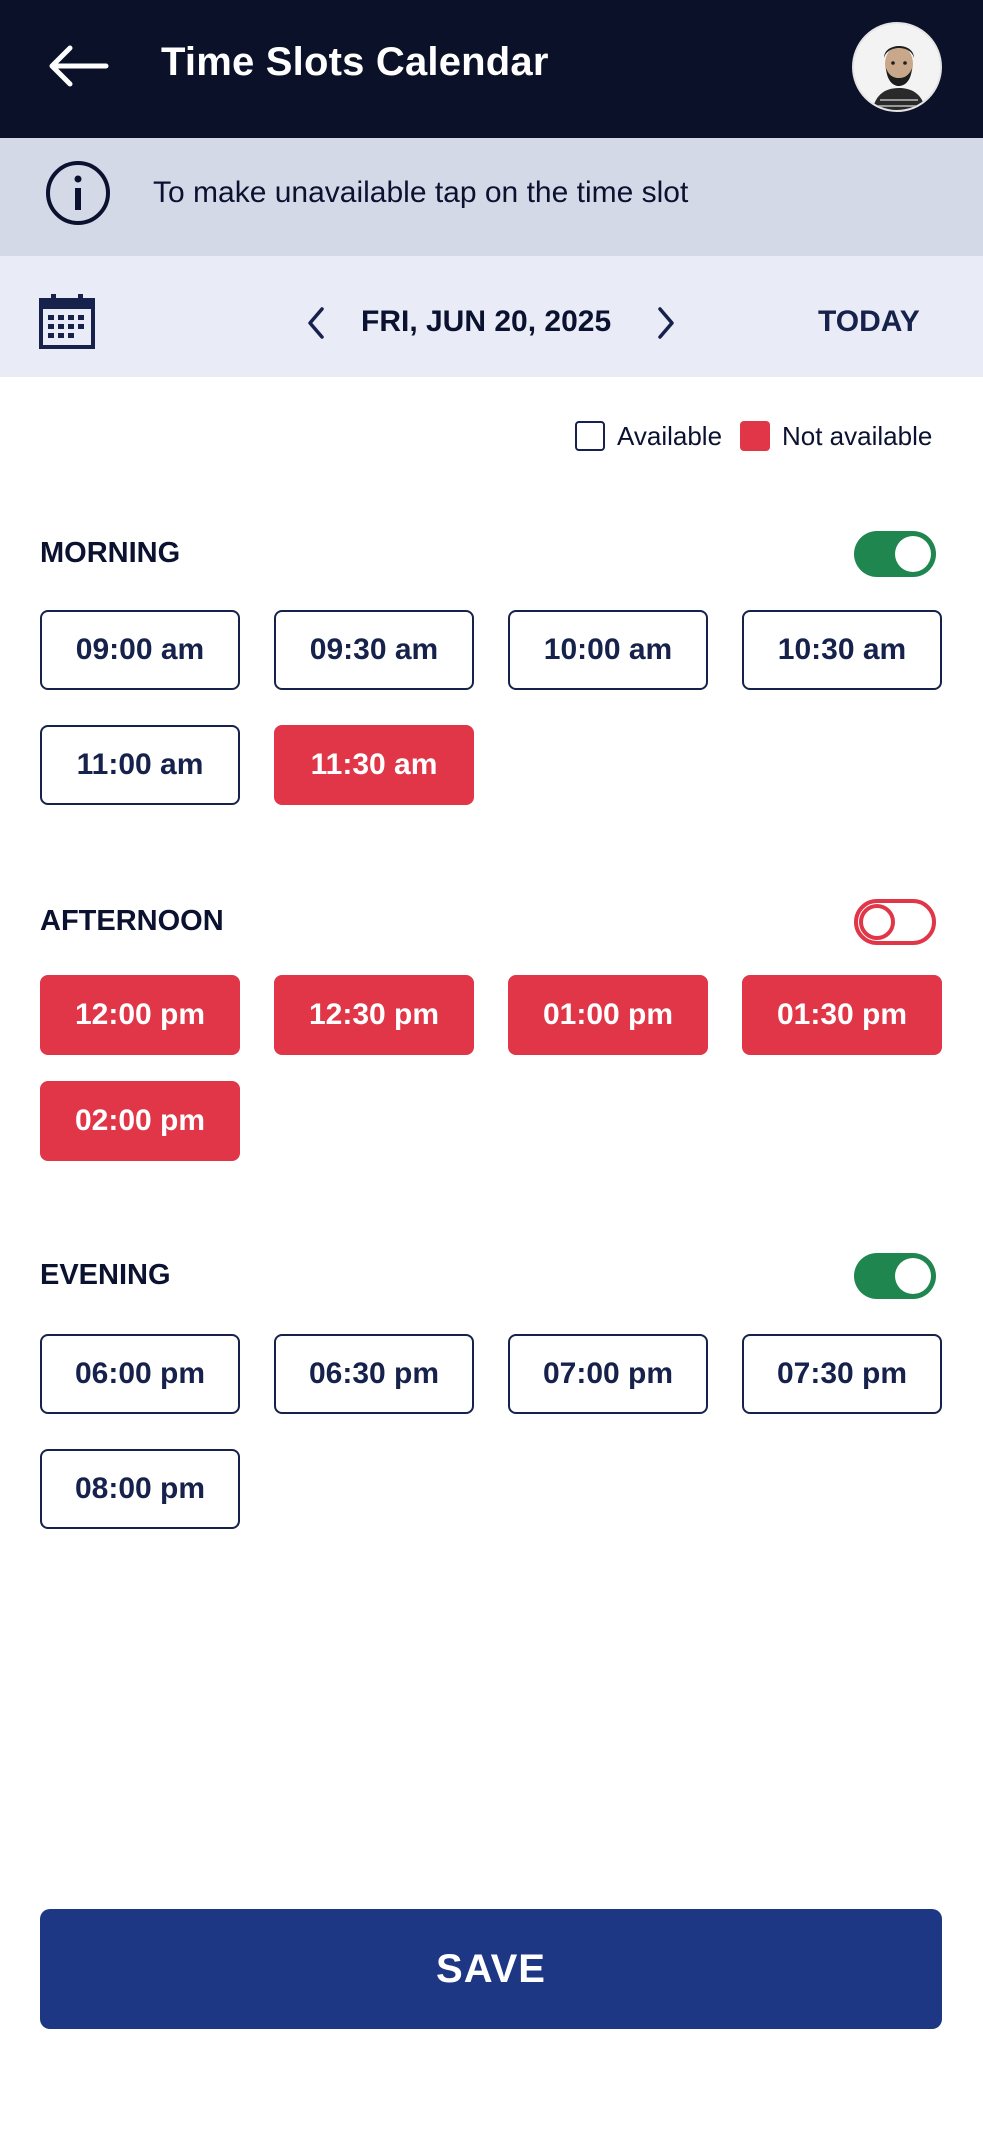 The width and height of the screenshot is (983, 2130). Describe the element at coordinates (842, 1015) in the screenshot. I see `time-slot: 01:30 pm` at that location.